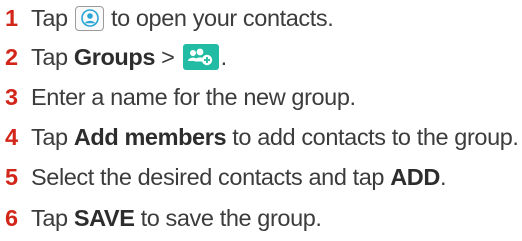  I want to click on step-3: 3 Enter a name for the new group., so click(178, 97).